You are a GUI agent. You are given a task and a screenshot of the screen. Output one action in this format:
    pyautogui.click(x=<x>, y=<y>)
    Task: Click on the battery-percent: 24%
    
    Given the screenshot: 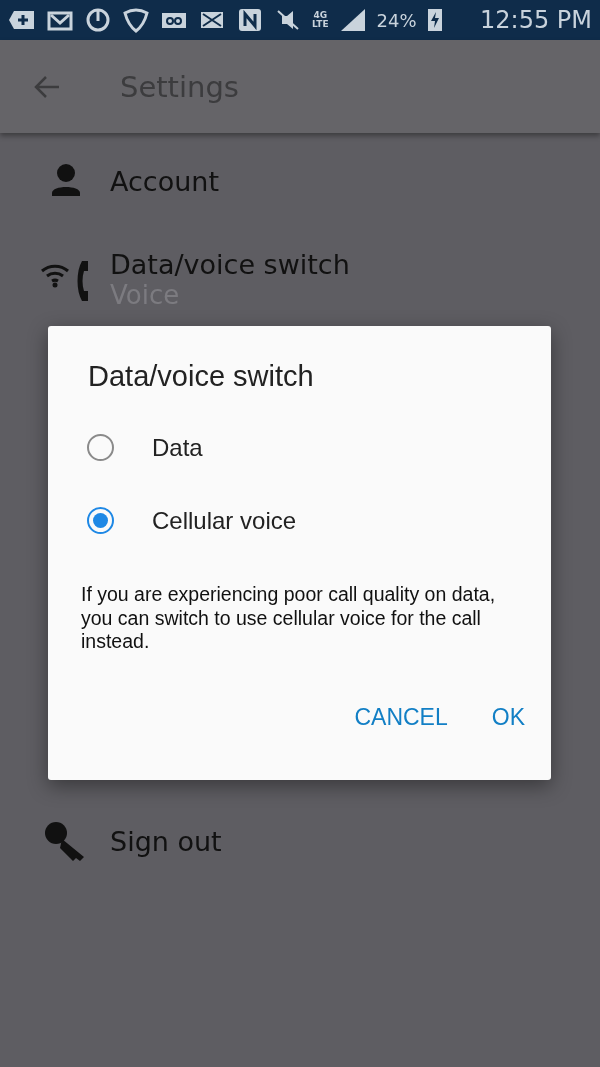 What is the action you would take?
    pyautogui.click(x=396, y=20)
    